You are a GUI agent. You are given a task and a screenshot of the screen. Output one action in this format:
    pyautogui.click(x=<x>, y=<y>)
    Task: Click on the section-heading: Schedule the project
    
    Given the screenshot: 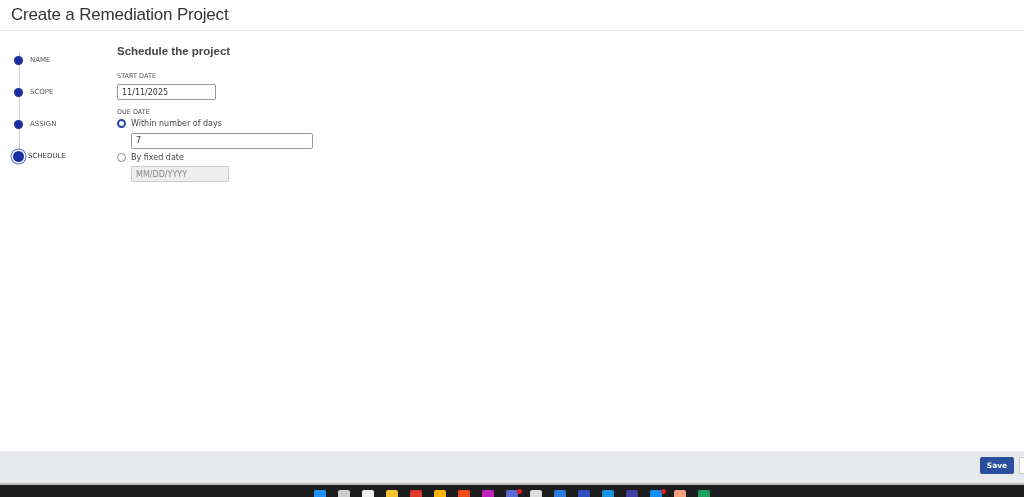 What is the action you would take?
    pyautogui.click(x=174, y=51)
    